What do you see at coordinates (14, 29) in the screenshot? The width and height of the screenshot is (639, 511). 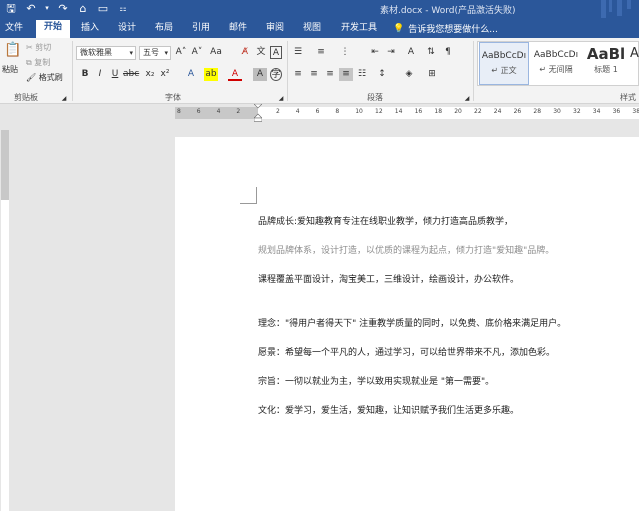 I see `tab-file: 文件` at bounding box center [14, 29].